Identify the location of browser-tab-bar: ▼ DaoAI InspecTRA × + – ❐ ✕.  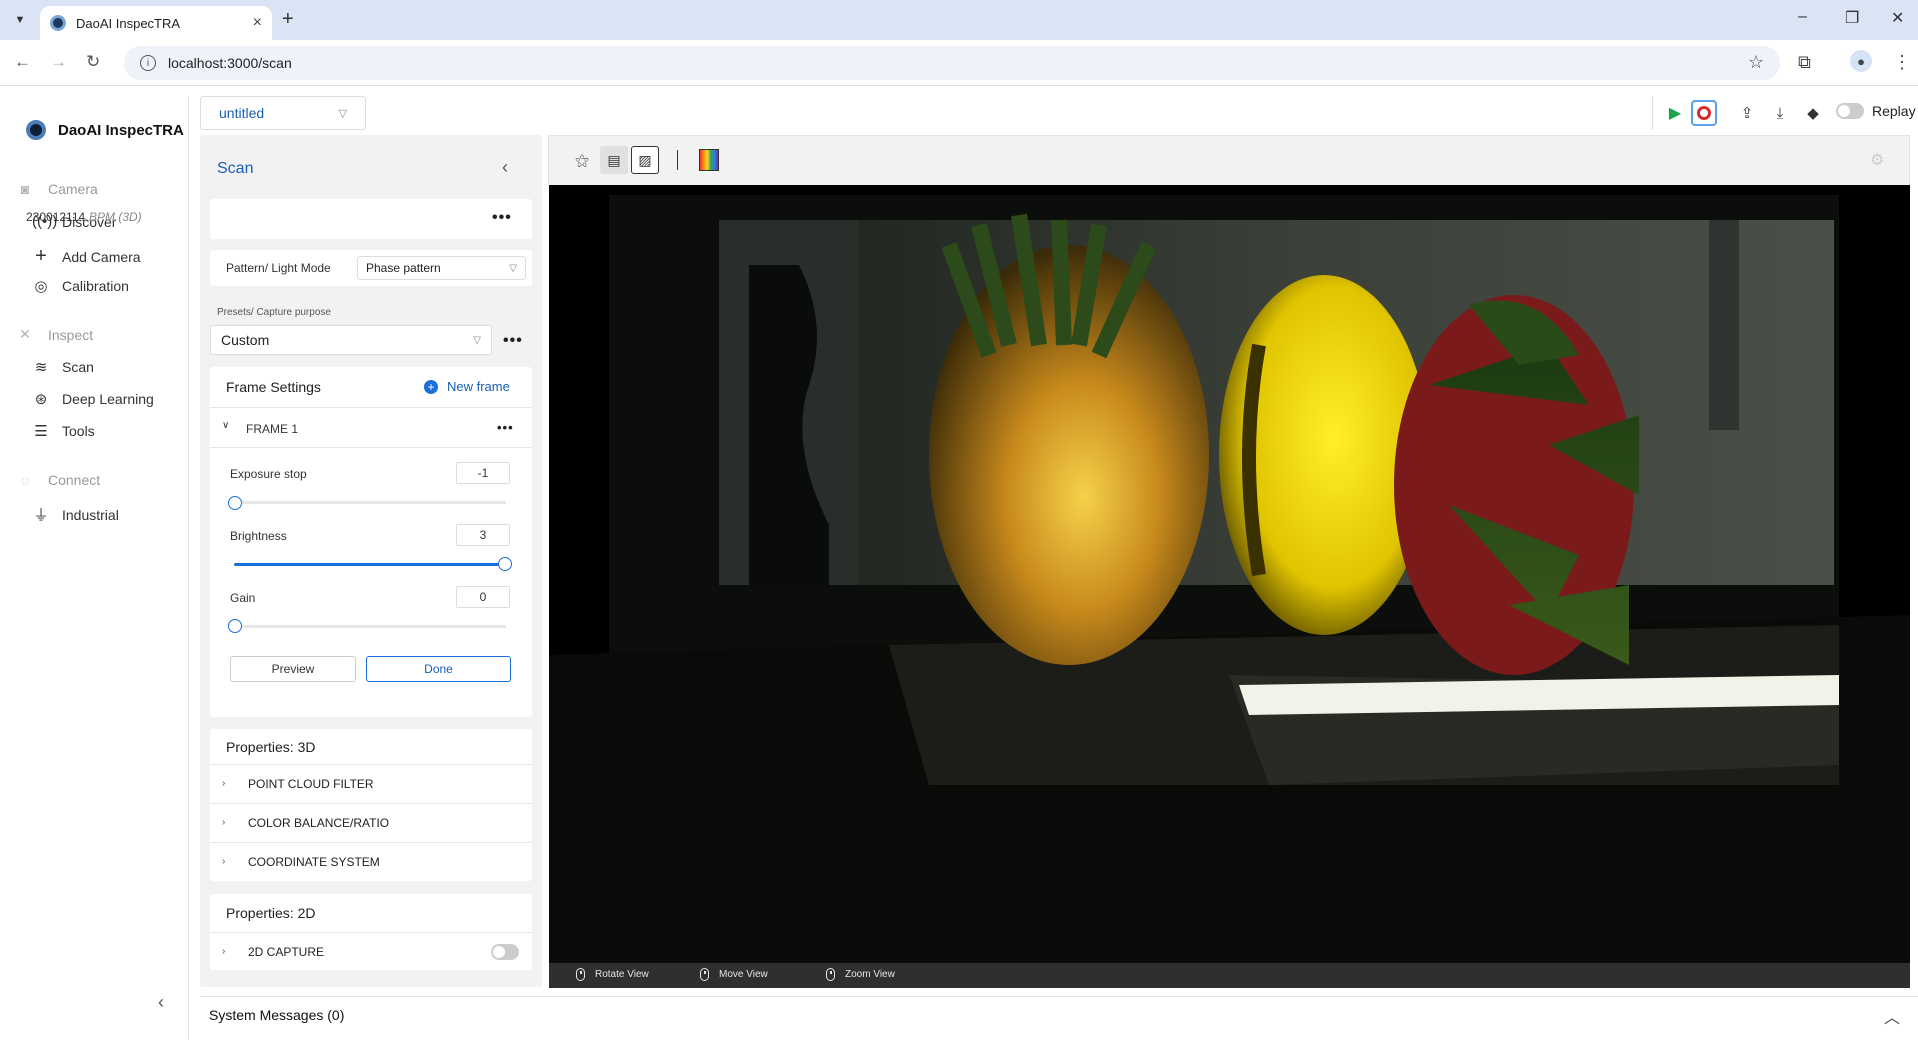
(959, 20).